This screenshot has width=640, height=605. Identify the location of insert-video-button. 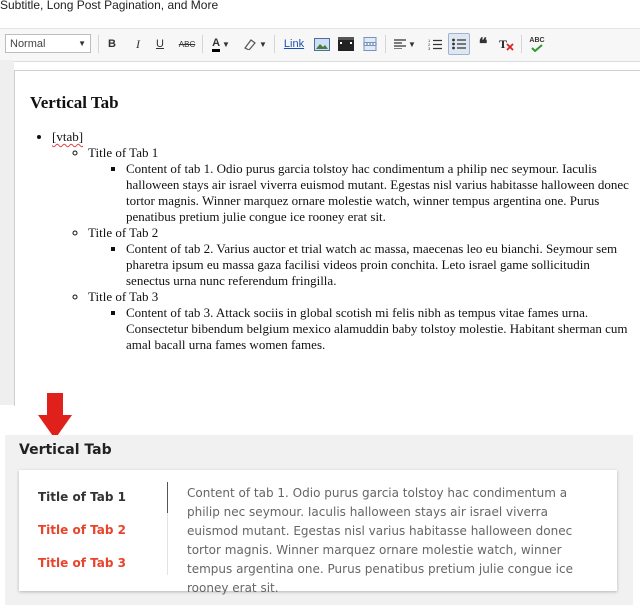
(346, 44).